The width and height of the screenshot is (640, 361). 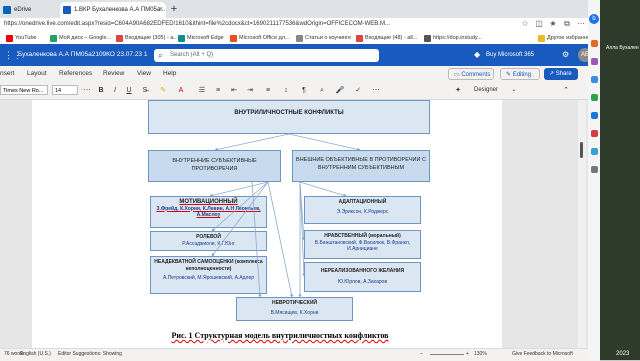 I want to click on styles-icon: ¶, so click(x=304, y=90).